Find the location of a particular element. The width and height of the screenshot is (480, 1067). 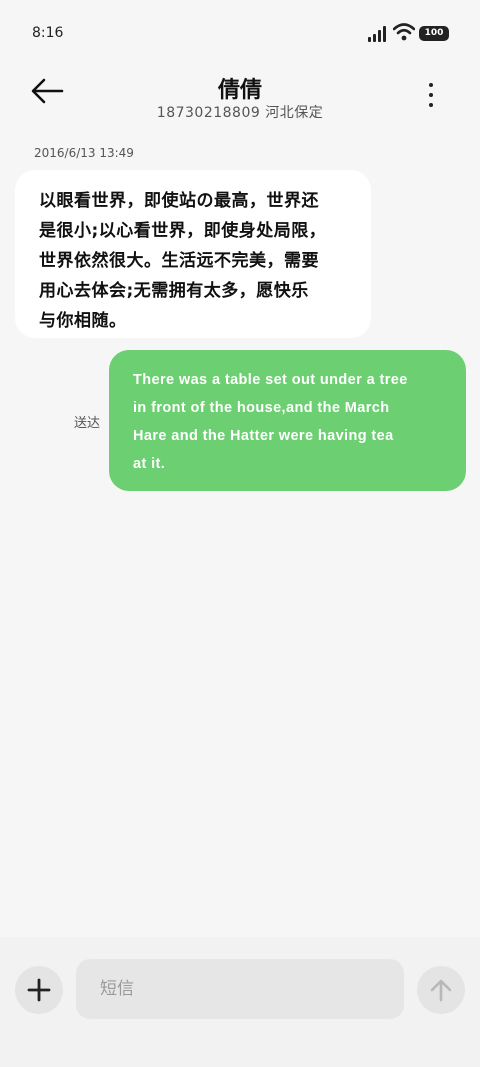

message-line: 是很小;以心看世界，即使身处局限， is located at coordinates (183, 231).